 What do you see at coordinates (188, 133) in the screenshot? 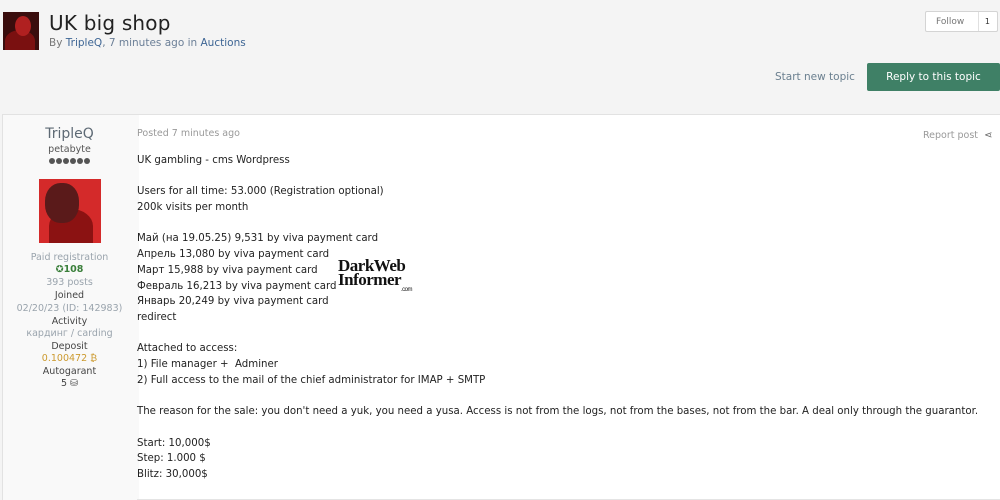
I see `post-date: Posted 7 minutes ago` at bounding box center [188, 133].